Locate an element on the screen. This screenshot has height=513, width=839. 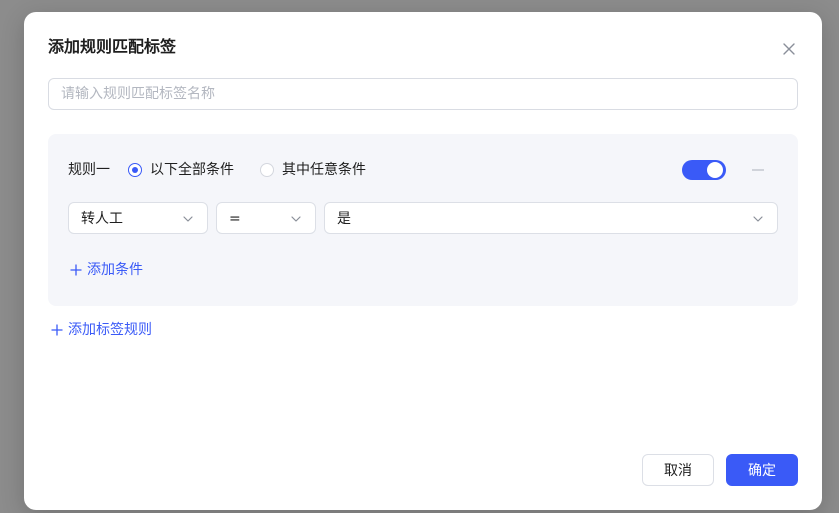
tag-name-input is located at coordinates (423, 94).